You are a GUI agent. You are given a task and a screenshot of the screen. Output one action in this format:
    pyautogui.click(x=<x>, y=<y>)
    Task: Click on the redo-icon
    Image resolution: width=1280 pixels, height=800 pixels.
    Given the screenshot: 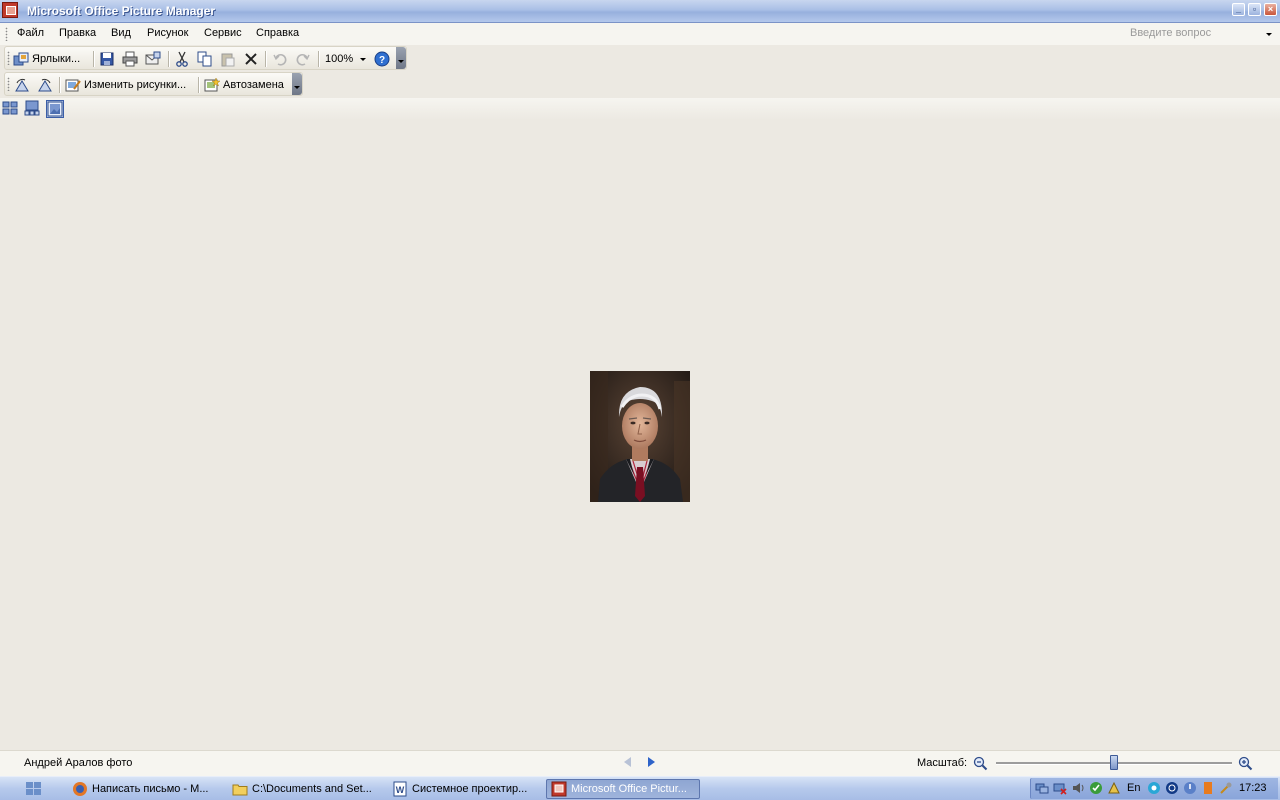 What is the action you would take?
    pyautogui.click(x=303, y=59)
    